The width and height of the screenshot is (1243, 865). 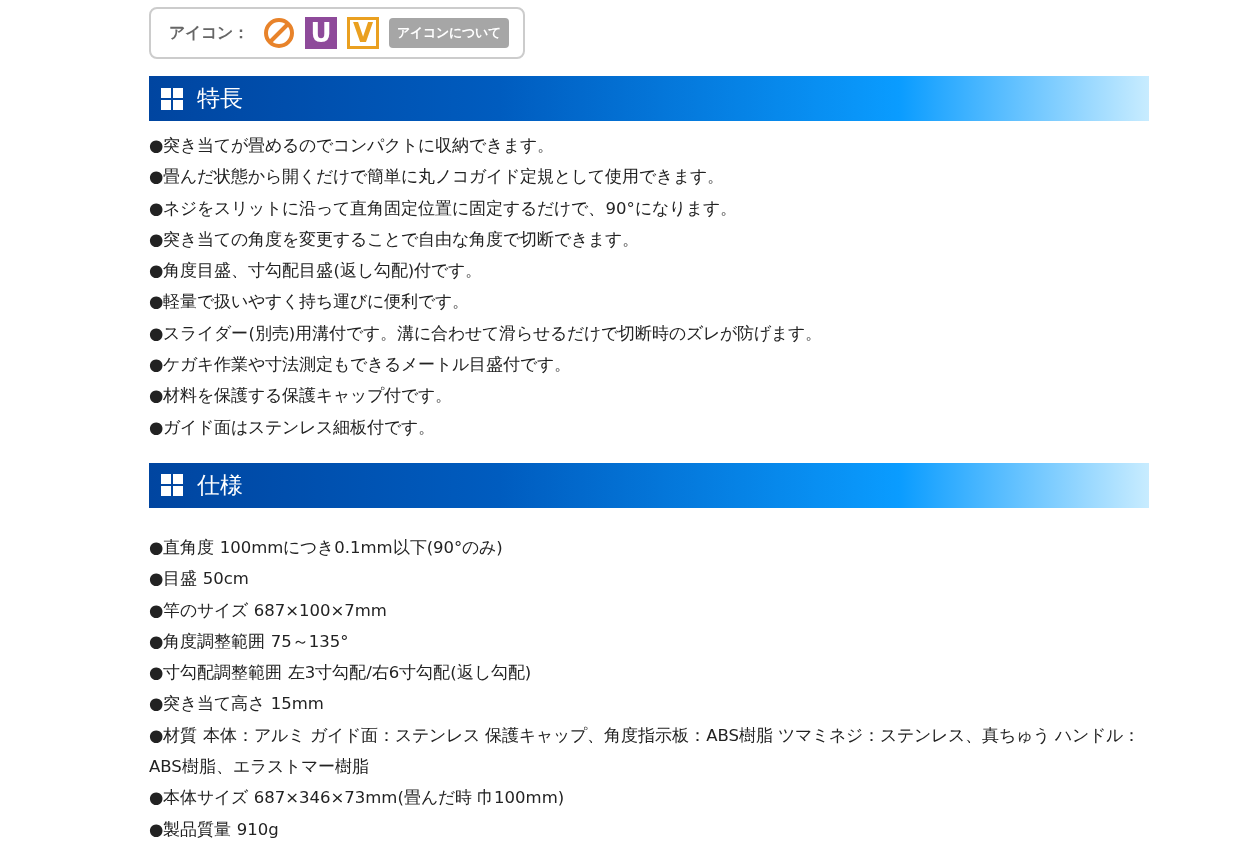 I want to click on list-item: ●ネジをスリットに沿って直角固定位置に固定するだけで、90°になります。, so click(x=443, y=208).